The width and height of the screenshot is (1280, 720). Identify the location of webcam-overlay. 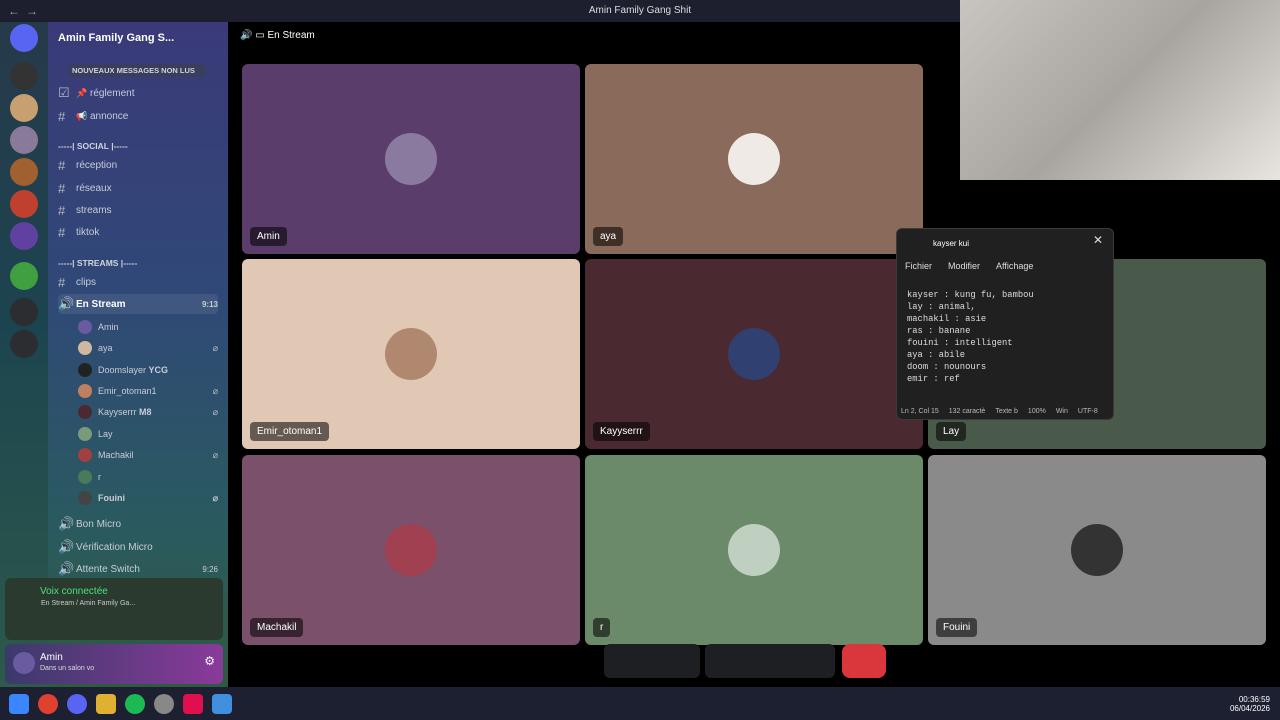
(1120, 90).